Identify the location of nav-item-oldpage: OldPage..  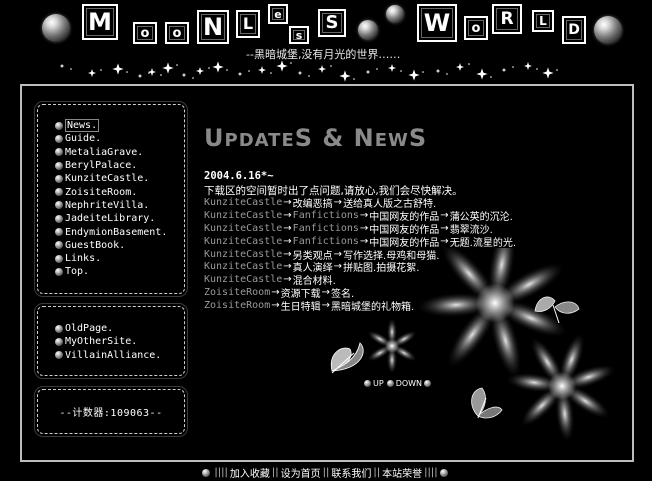
(108, 328).